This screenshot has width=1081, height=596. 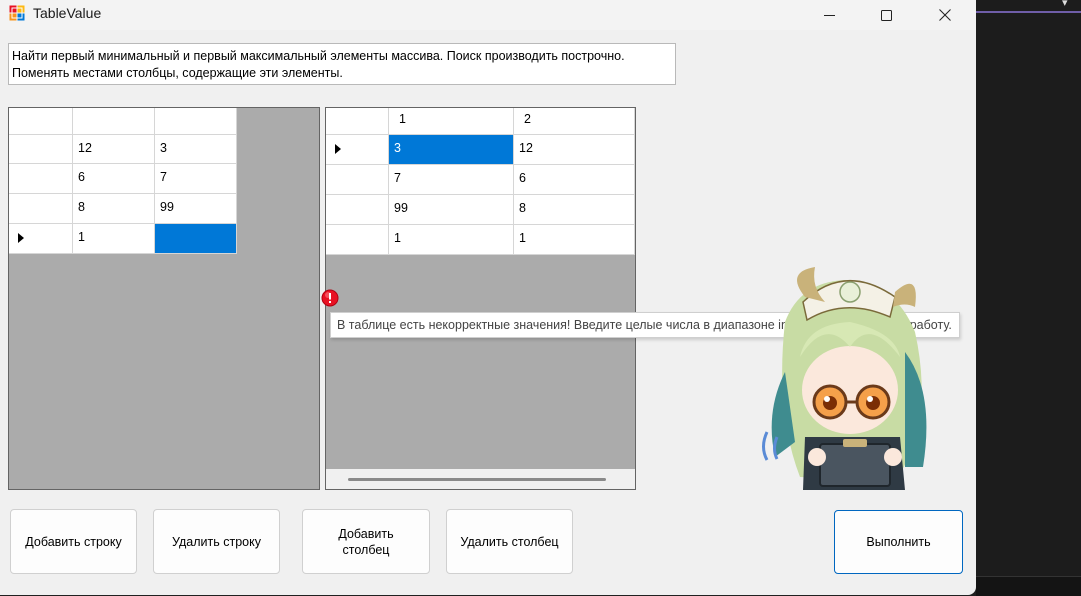 I want to click on error-icon, so click(x=330, y=298).